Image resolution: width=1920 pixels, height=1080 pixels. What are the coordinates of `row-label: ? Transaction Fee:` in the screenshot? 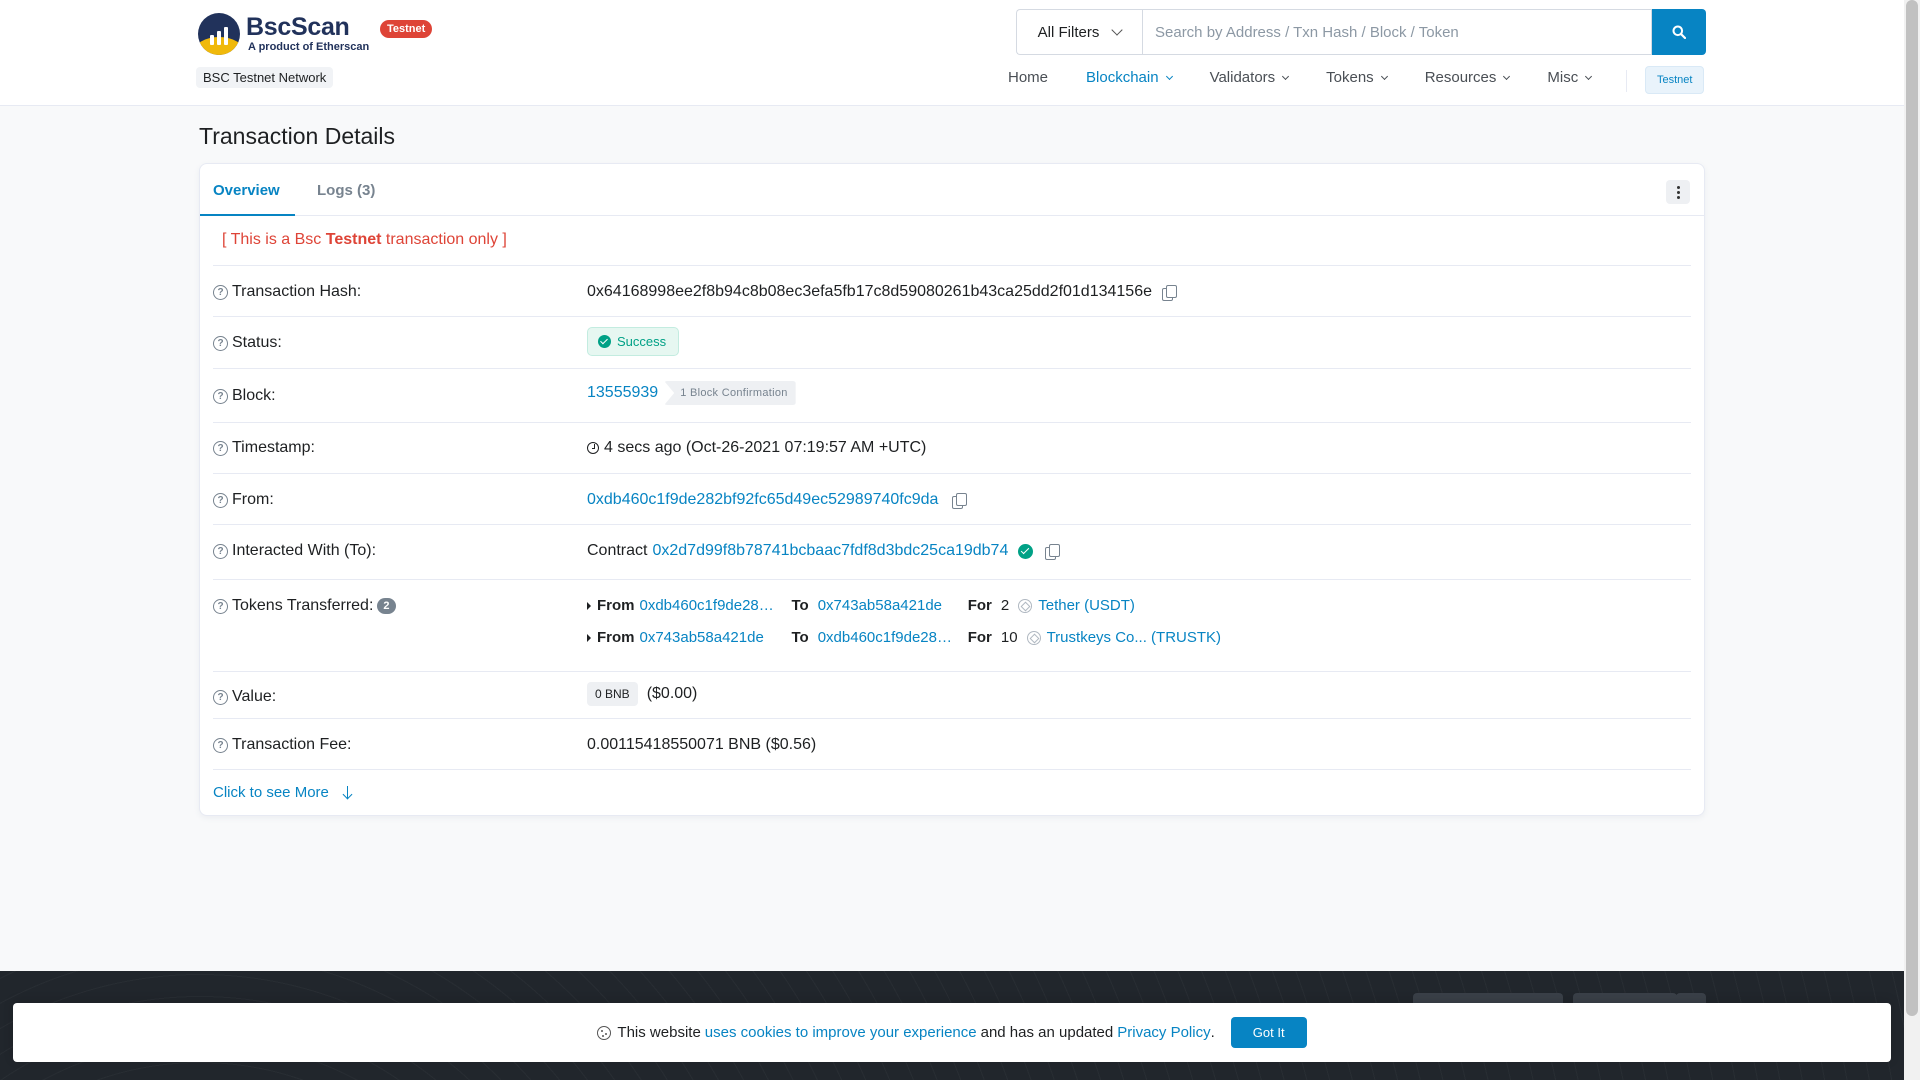 It's located at (282, 745).